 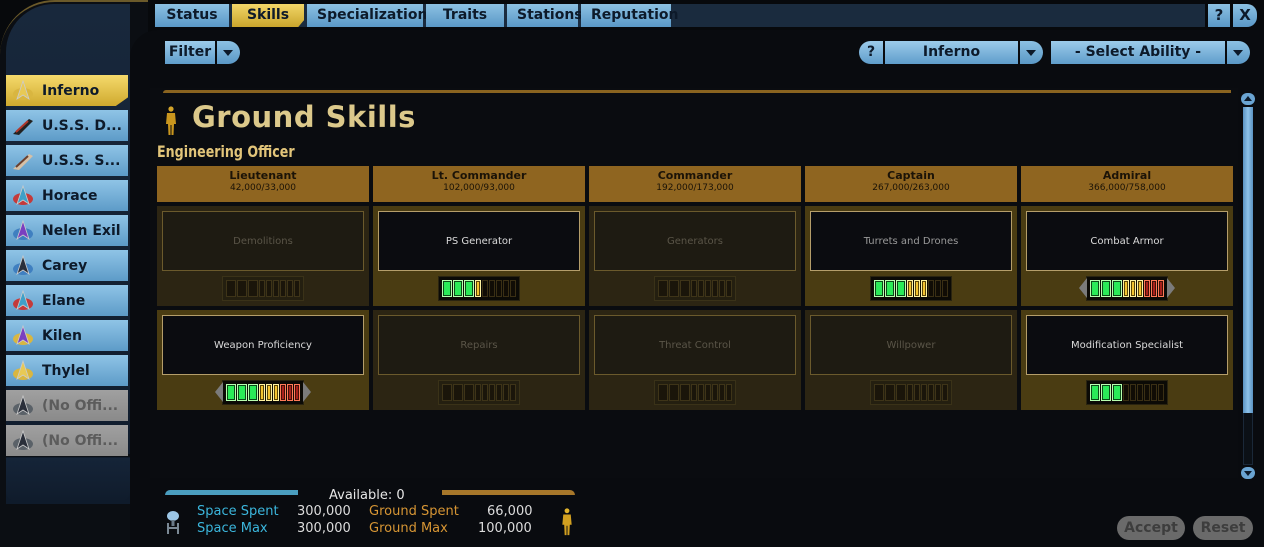 I want to click on rank-header: Lieutenant 42,000/33,000, so click(x=263, y=184).